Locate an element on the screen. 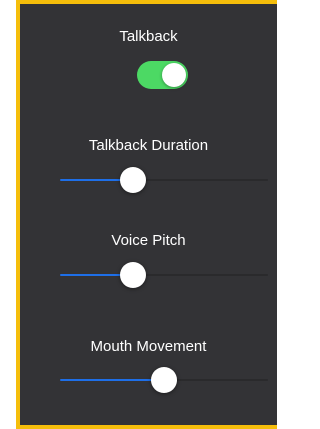 This screenshot has height=429, width=320. mouth-movement-label: Mouth Movement is located at coordinates (148, 346).